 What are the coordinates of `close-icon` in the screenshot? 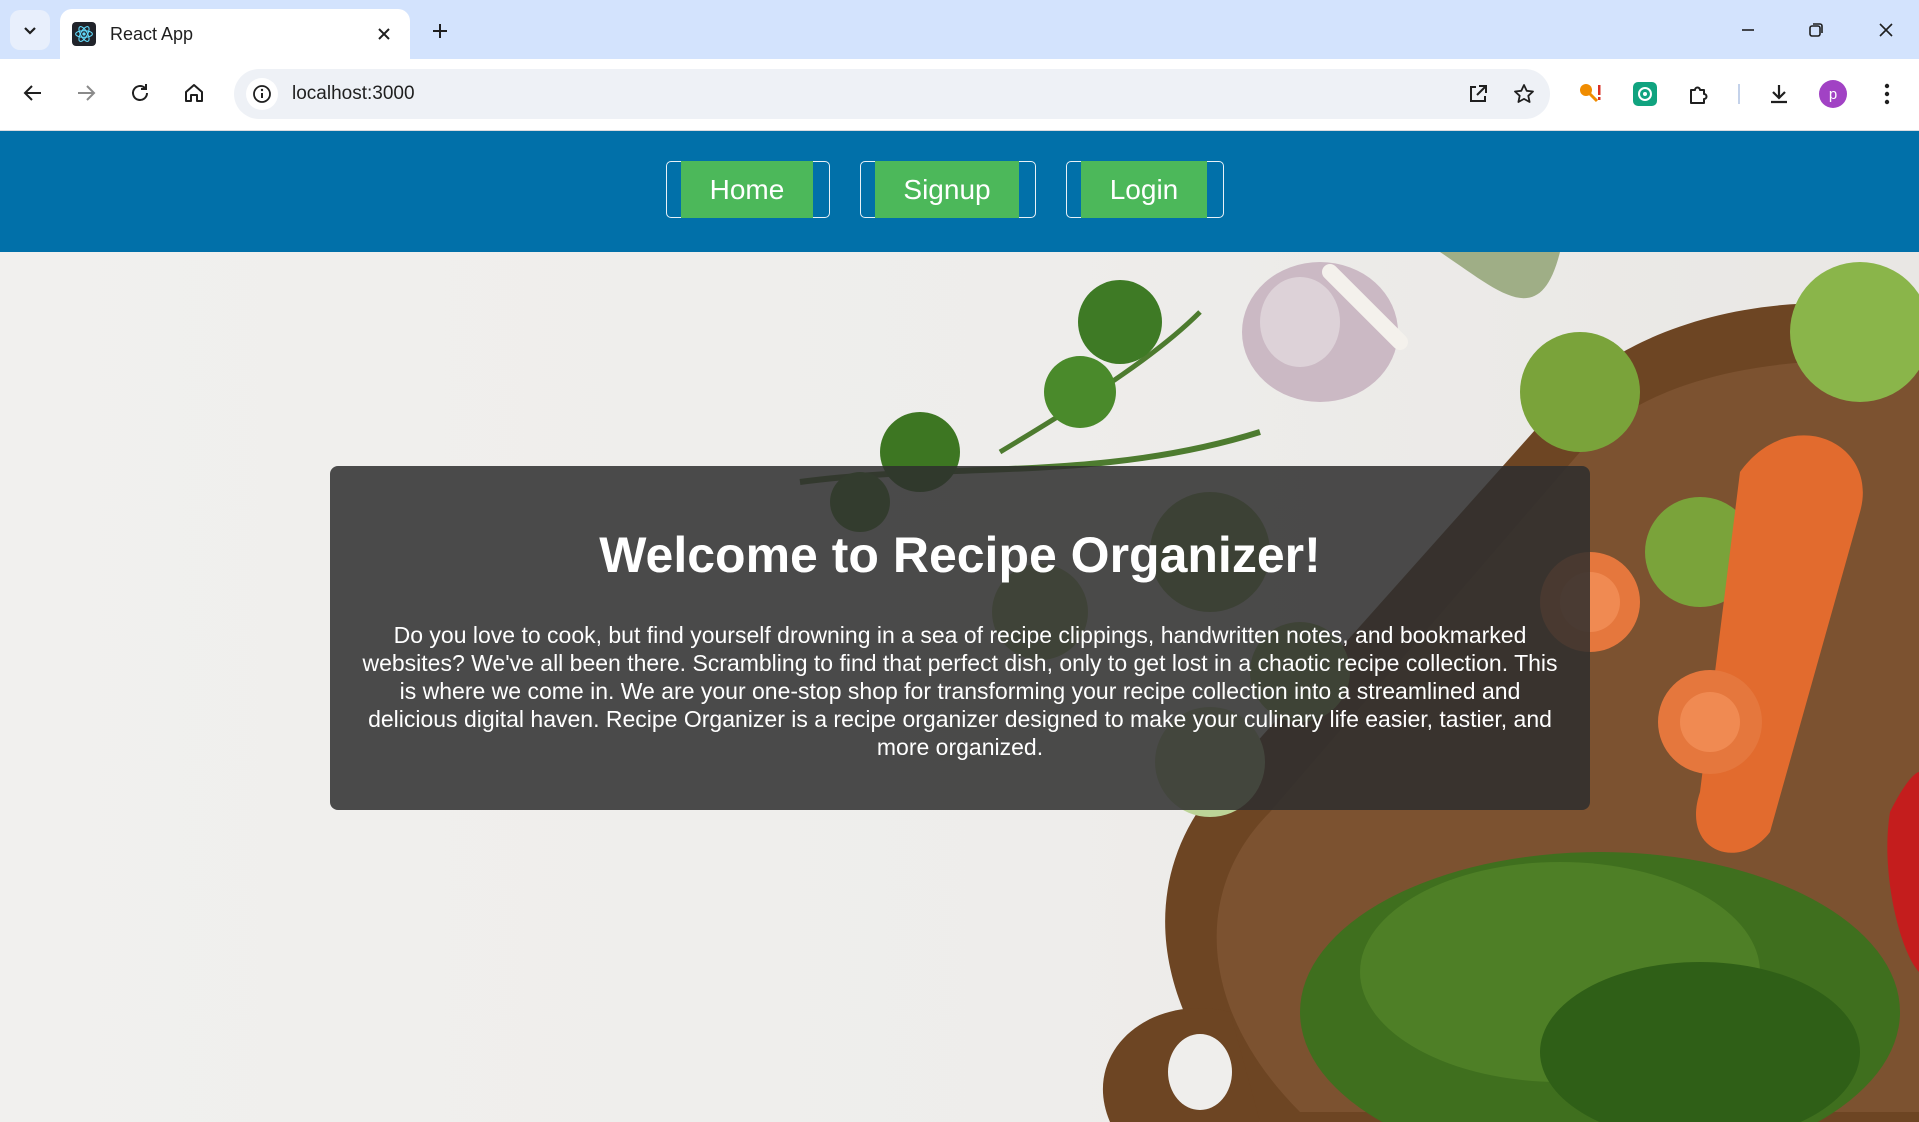 It's located at (1886, 30).